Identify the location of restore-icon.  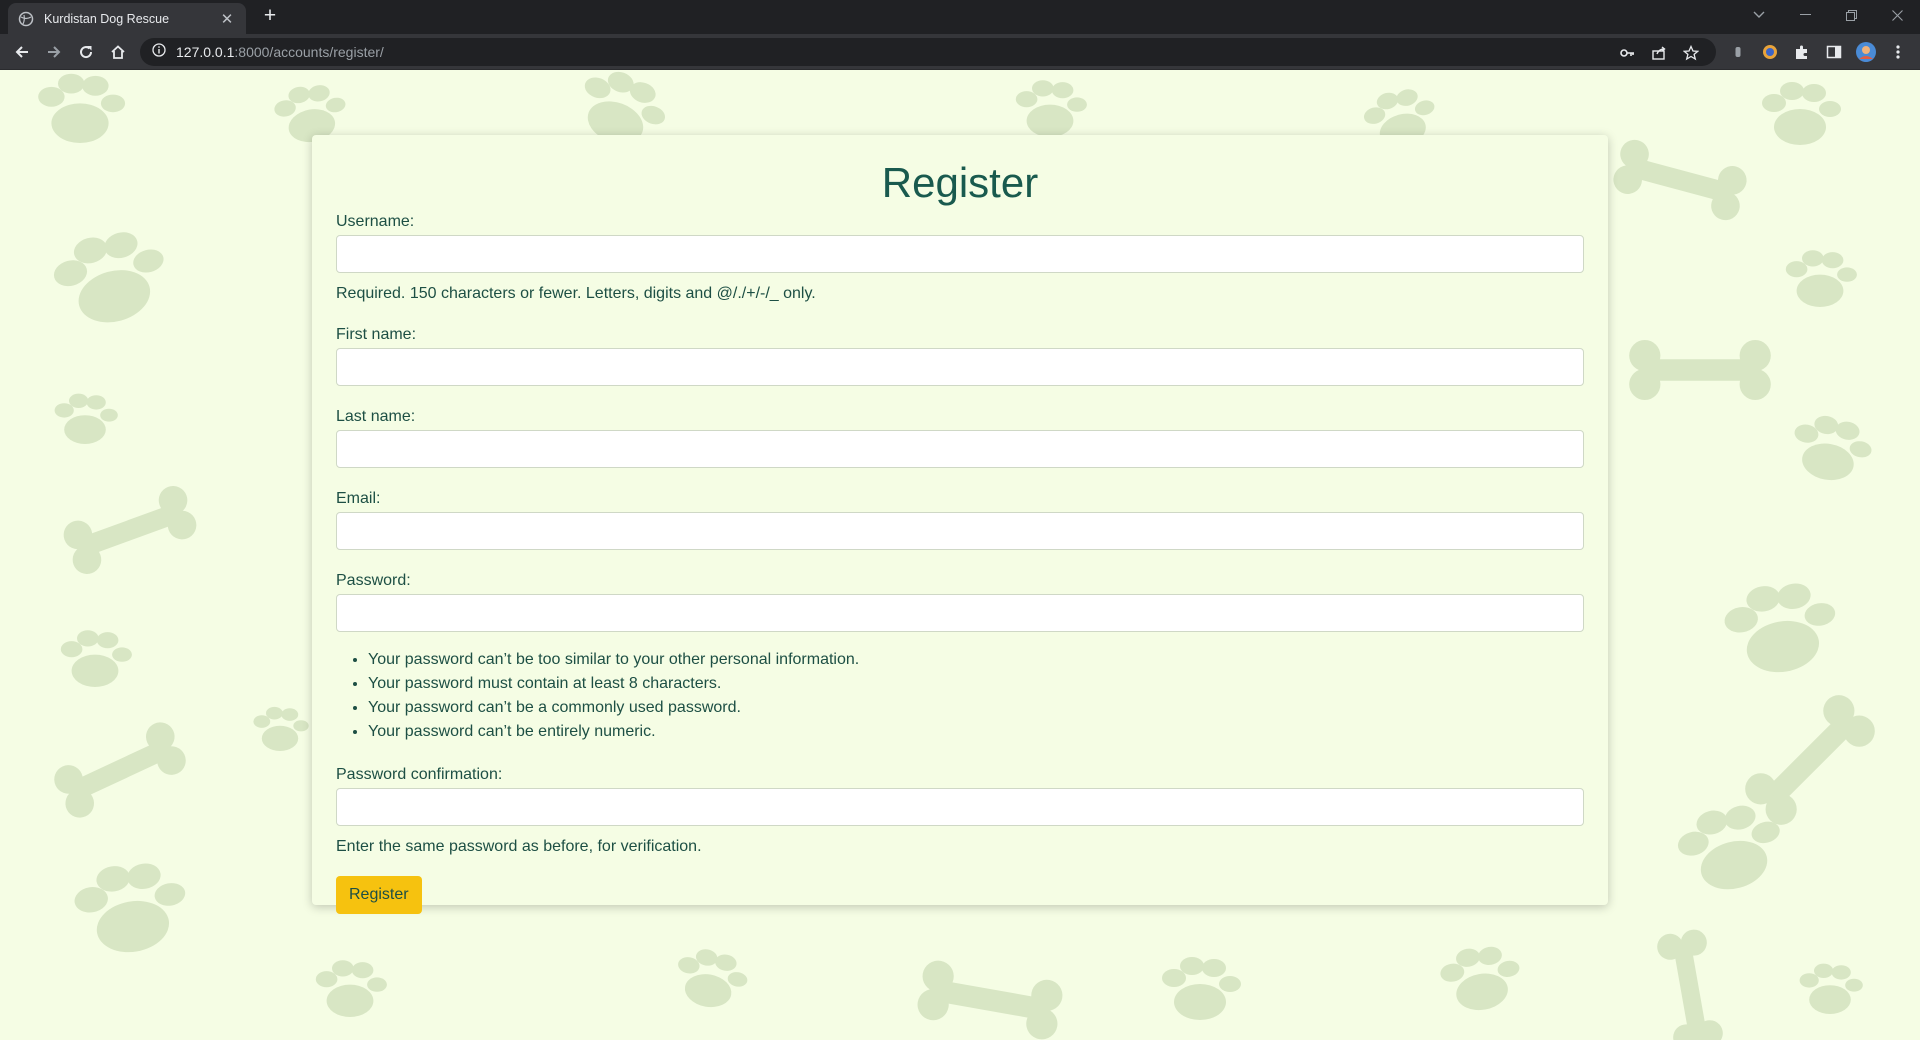
(1851, 15).